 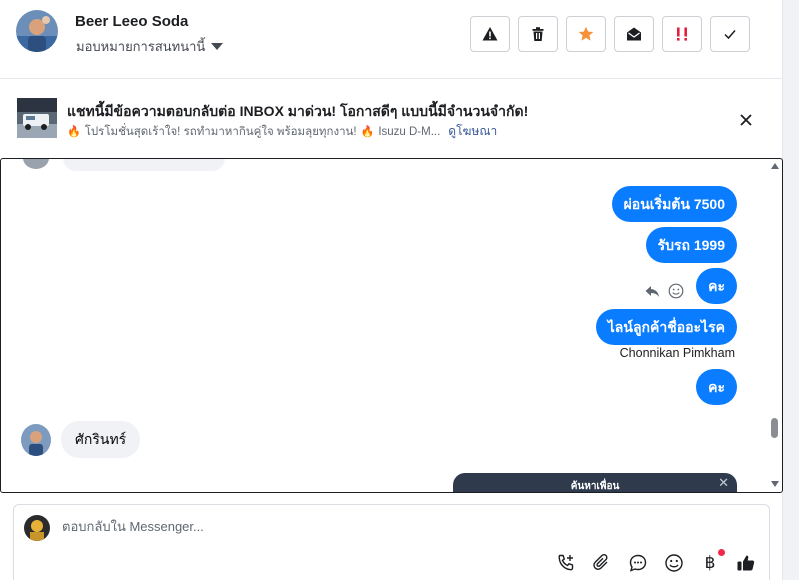 I want to click on assign-conversation-dropdown: มอบหมายการสนทนานี้, so click(x=150, y=46).